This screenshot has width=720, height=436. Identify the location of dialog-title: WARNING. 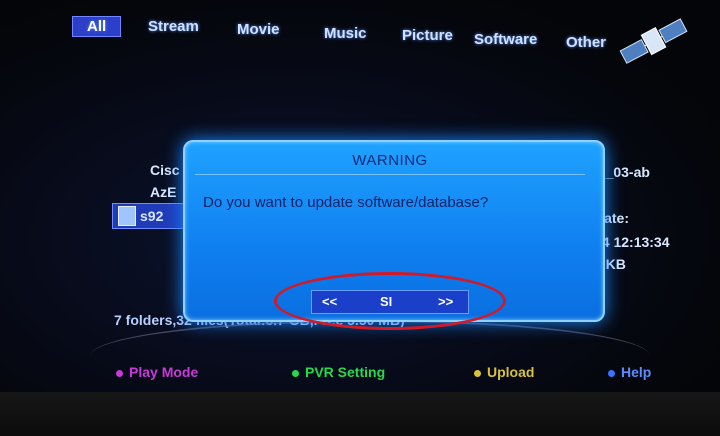
(390, 160).